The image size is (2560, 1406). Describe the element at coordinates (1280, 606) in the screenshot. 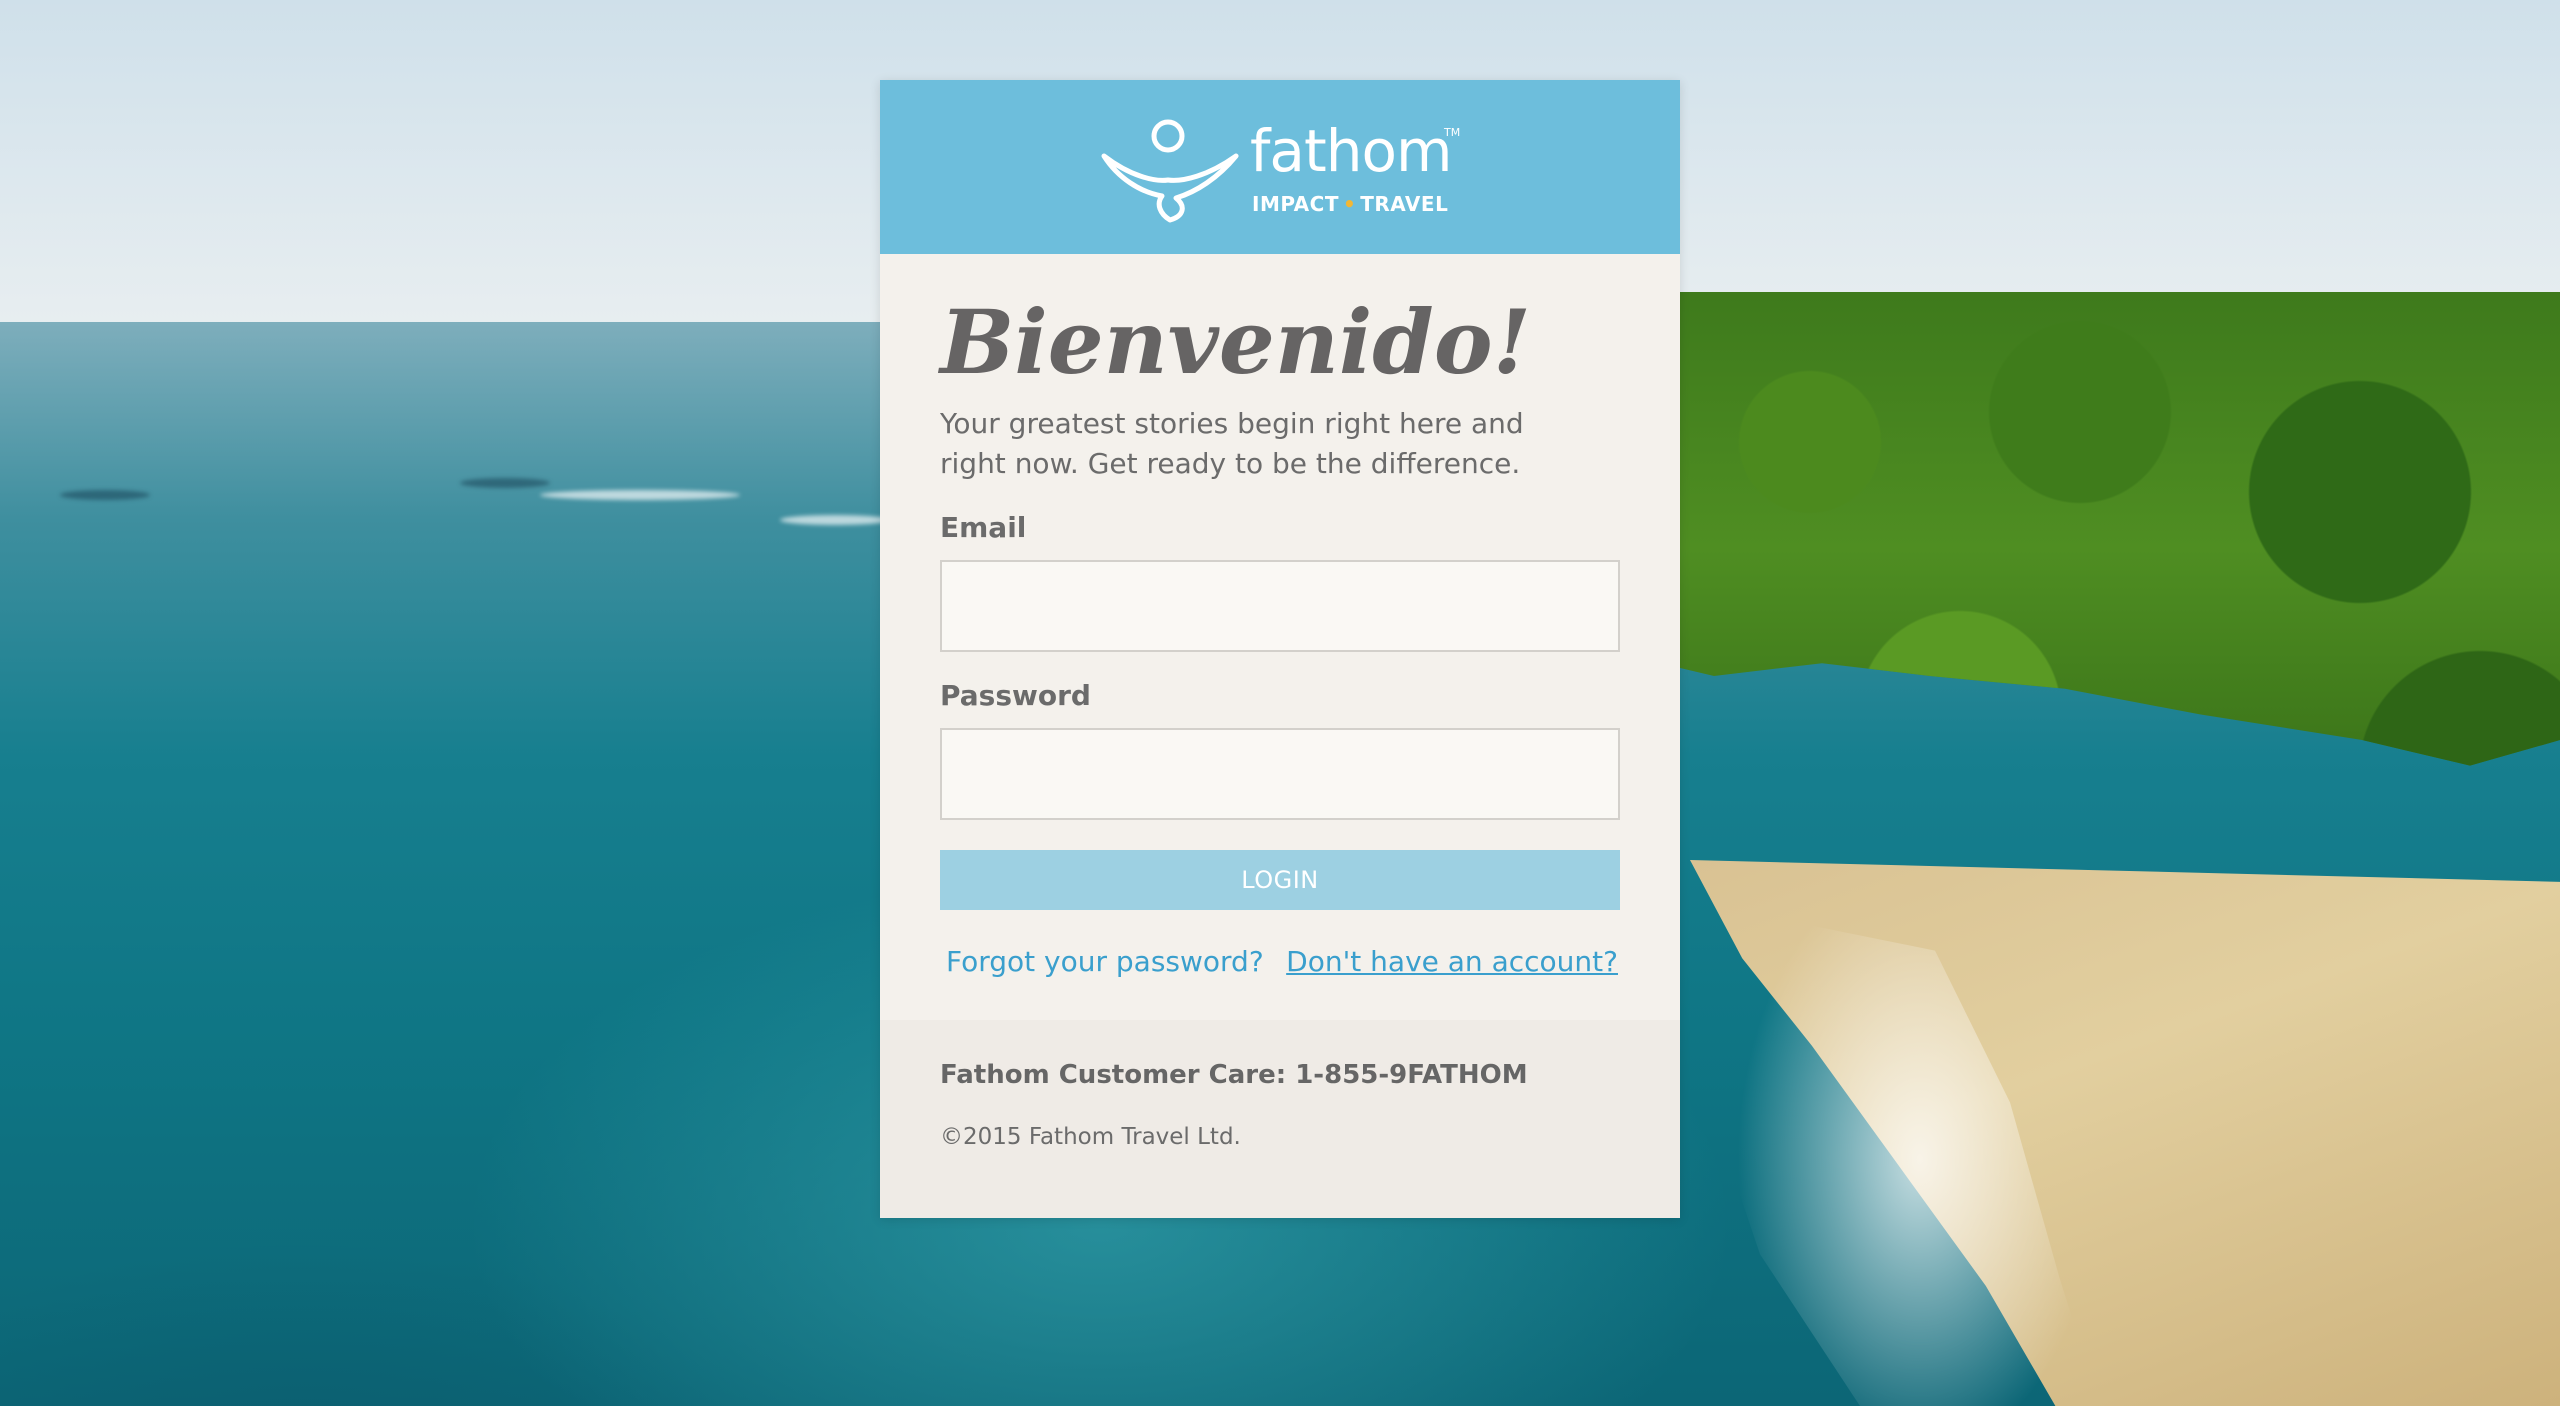

I see `email-field` at that location.